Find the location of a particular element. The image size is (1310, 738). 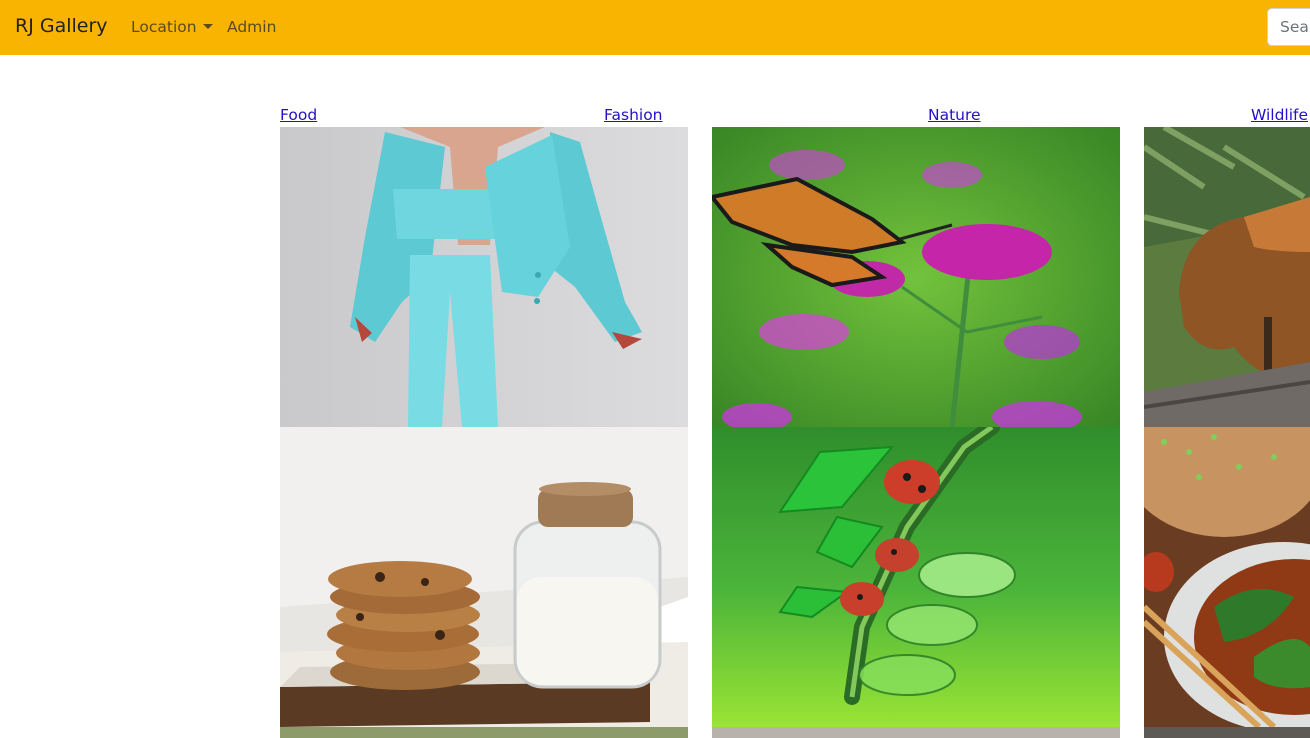

ladybugs-image is located at coordinates (916, 577).